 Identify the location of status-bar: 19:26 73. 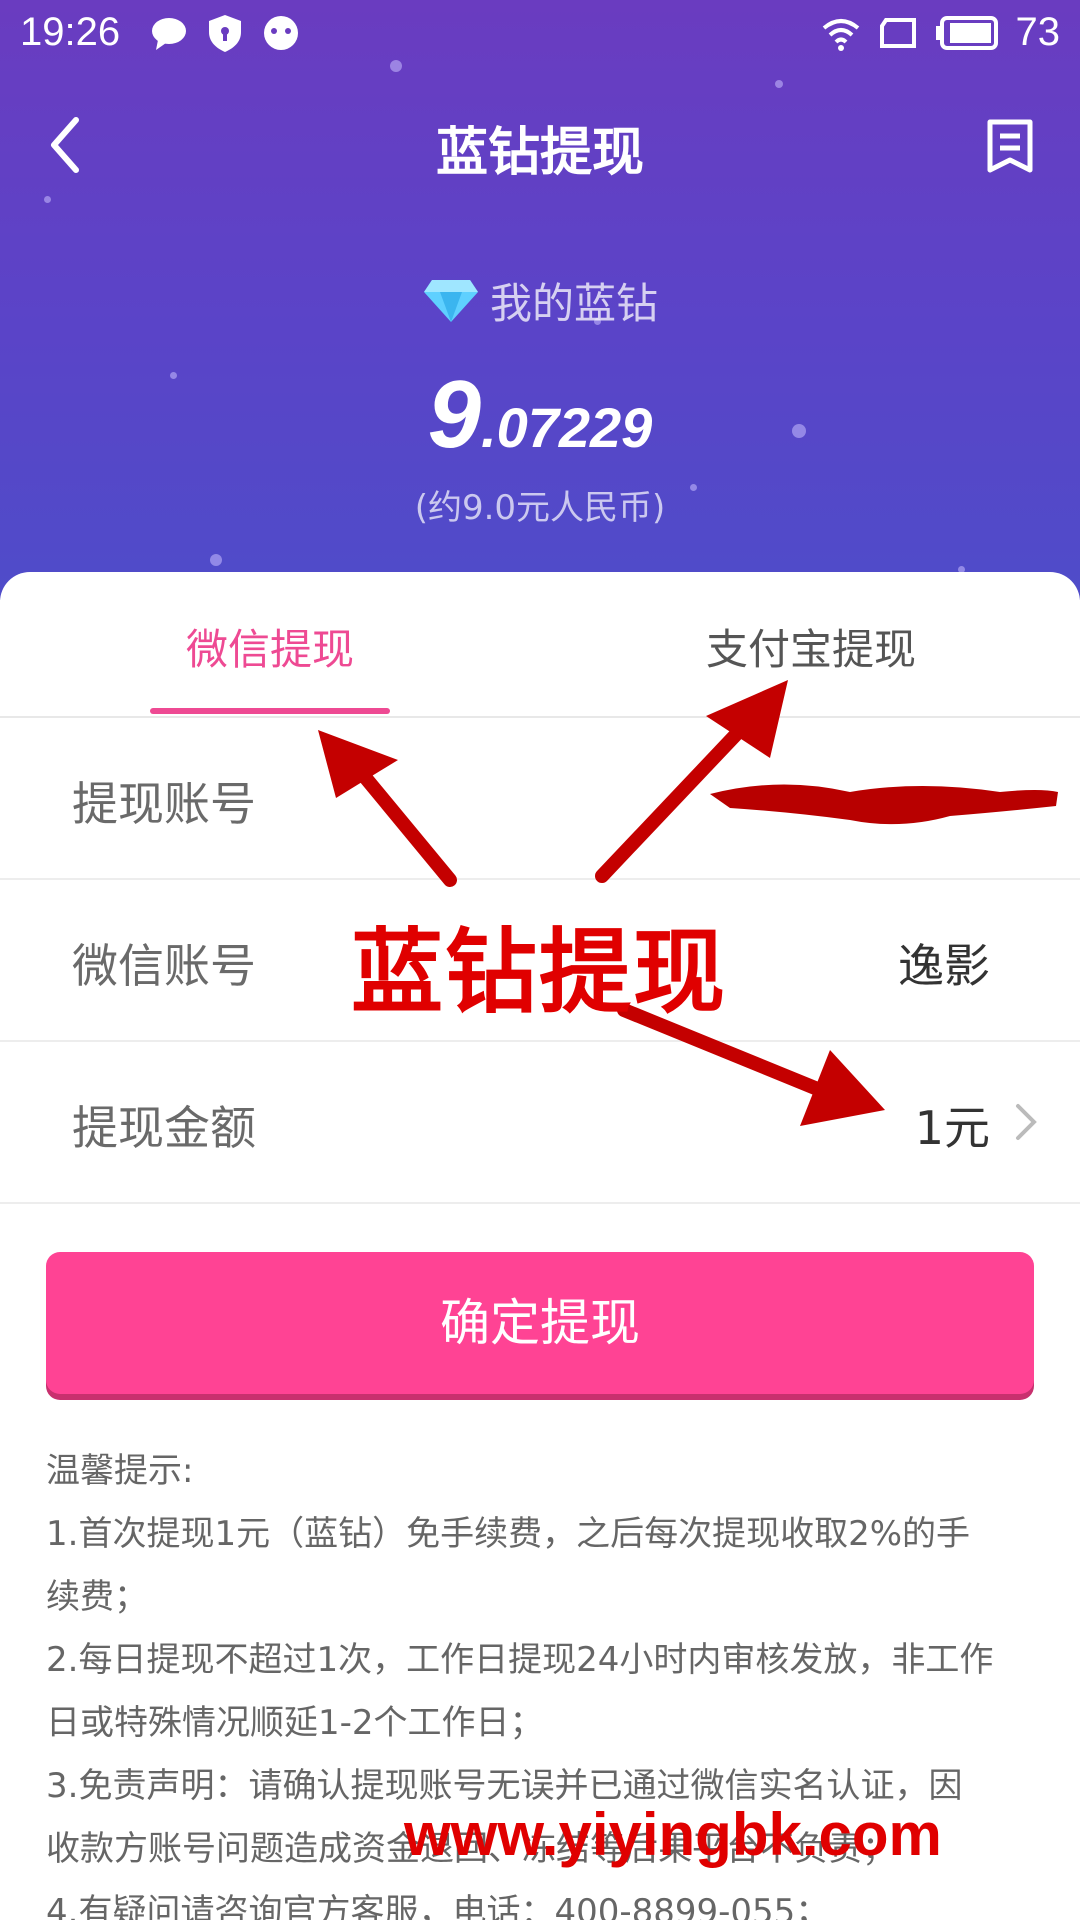
(540, 33).